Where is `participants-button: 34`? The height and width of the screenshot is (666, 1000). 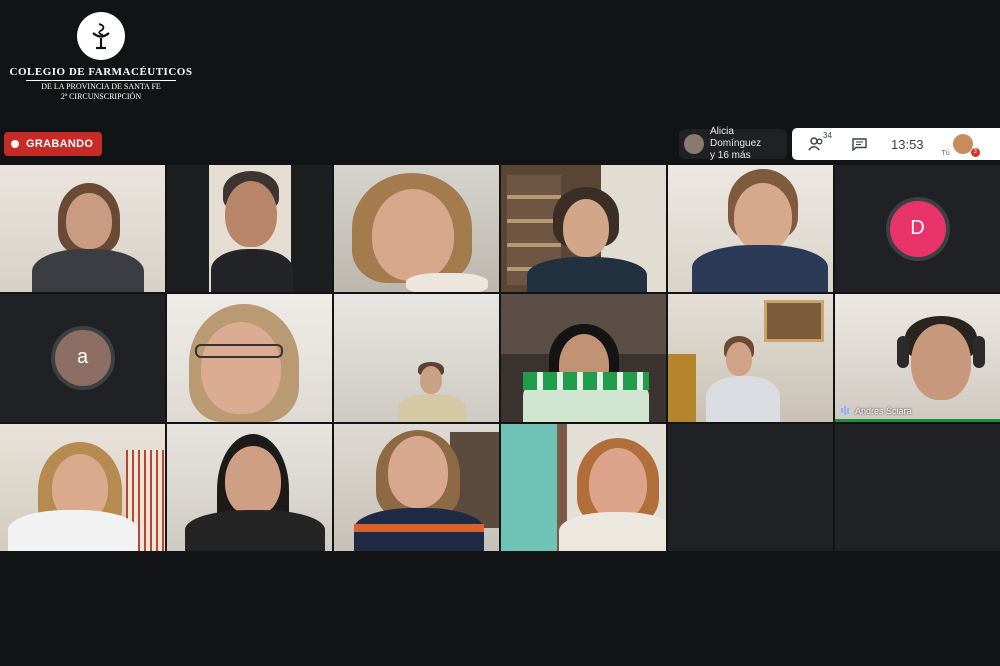
participants-button: 34 is located at coordinates (820, 143).